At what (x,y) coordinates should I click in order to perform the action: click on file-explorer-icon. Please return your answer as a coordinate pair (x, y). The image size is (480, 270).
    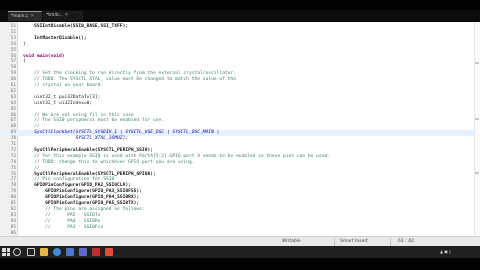
    Looking at the image, I should click on (44, 252).